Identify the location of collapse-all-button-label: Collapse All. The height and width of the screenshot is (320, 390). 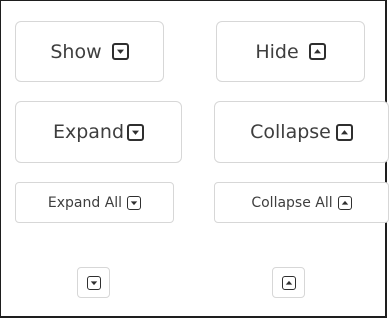
(292, 202).